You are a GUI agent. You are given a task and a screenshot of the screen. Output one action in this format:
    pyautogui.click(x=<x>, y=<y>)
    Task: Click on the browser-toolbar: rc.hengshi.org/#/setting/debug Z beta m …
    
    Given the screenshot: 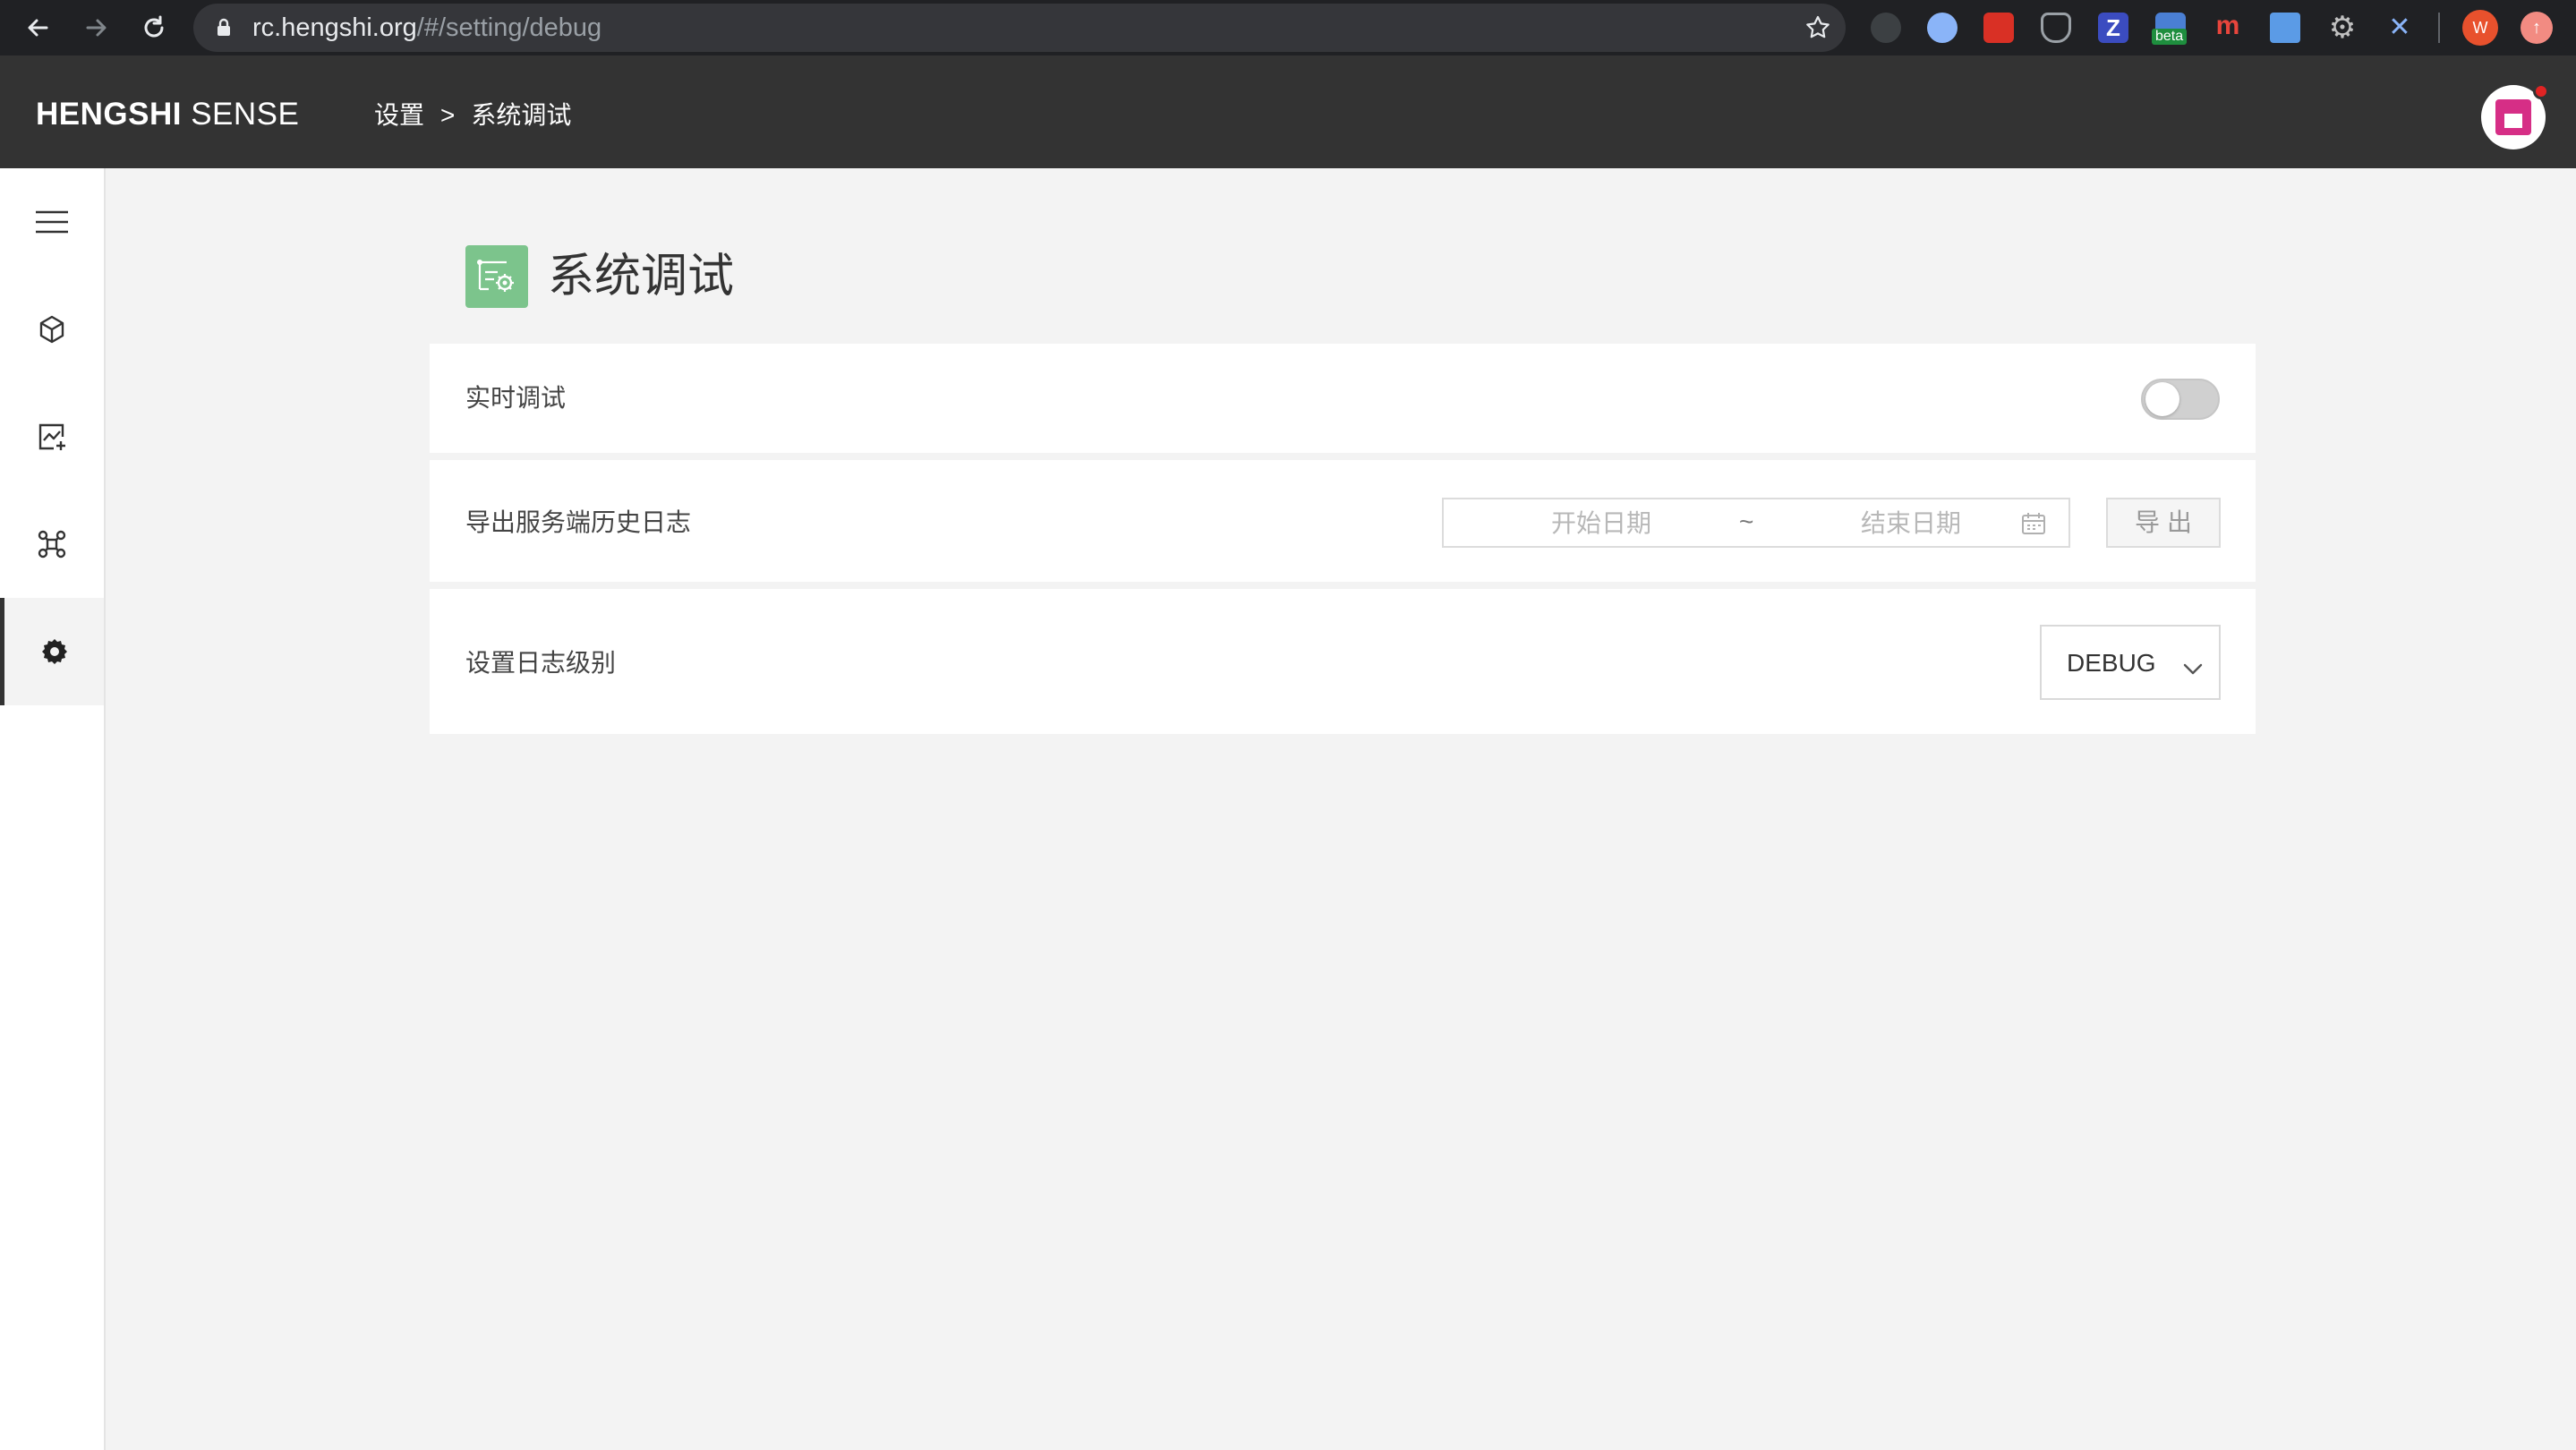 What is the action you would take?
    pyautogui.click(x=1288, y=27)
    